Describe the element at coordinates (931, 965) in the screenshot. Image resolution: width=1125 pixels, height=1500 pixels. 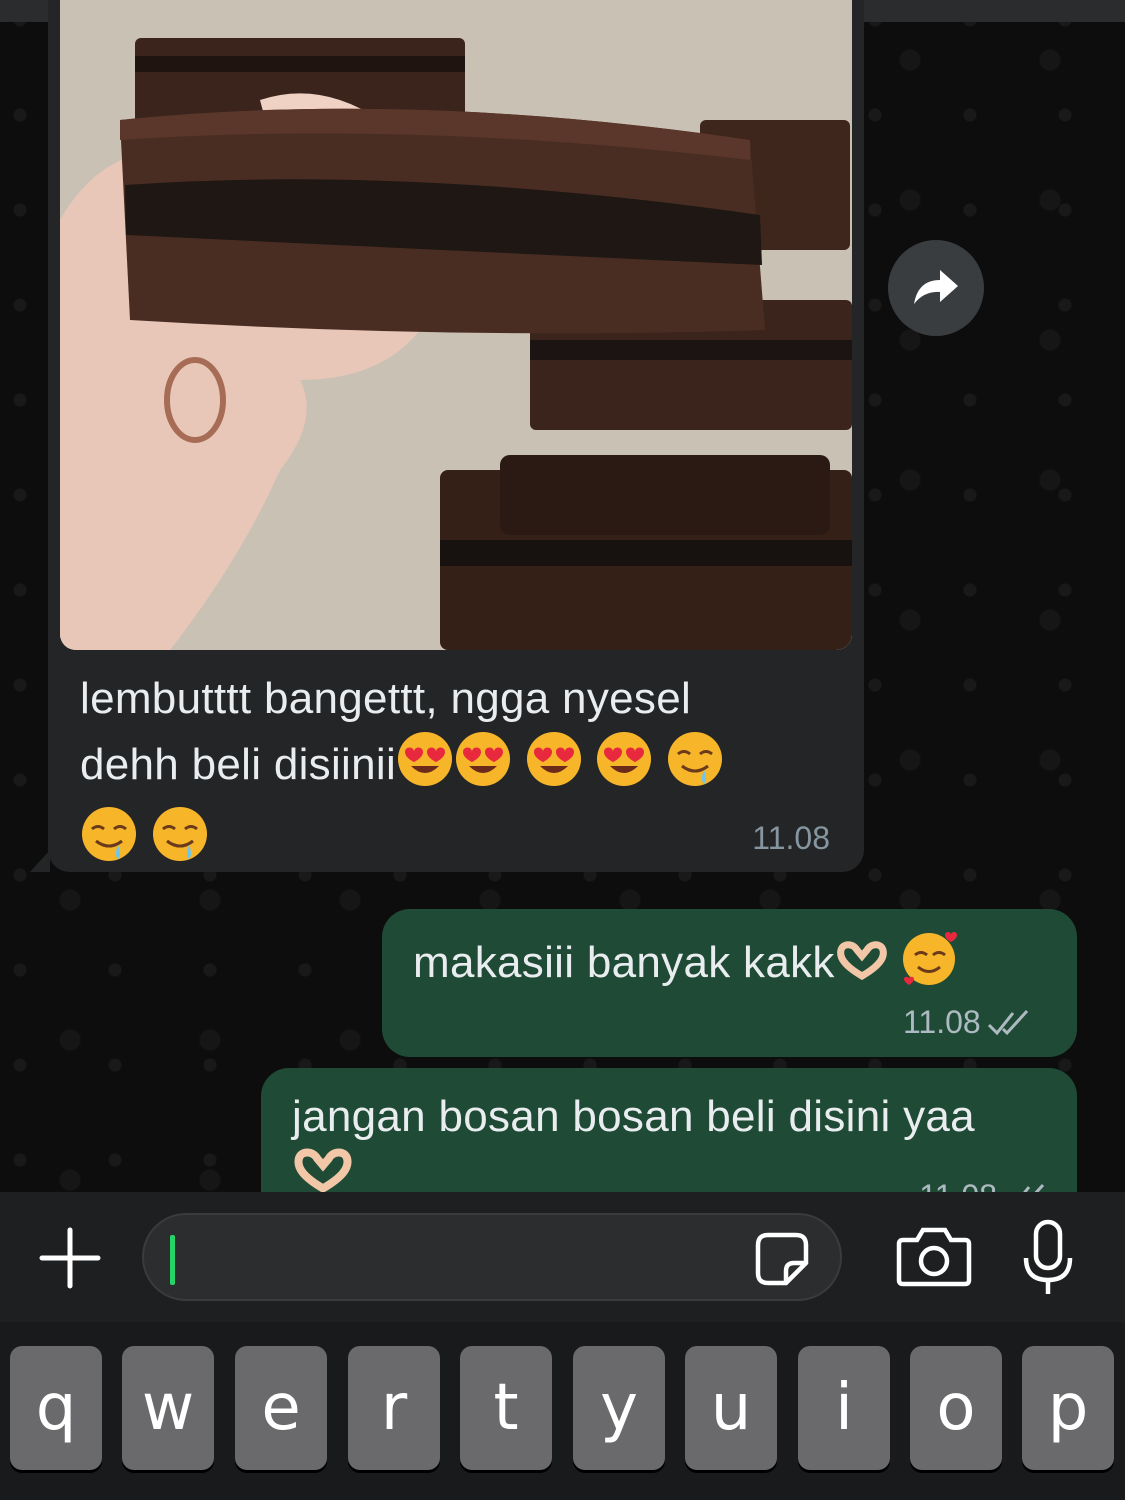
I see `smiling-face-with-hearts-emoji` at that location.